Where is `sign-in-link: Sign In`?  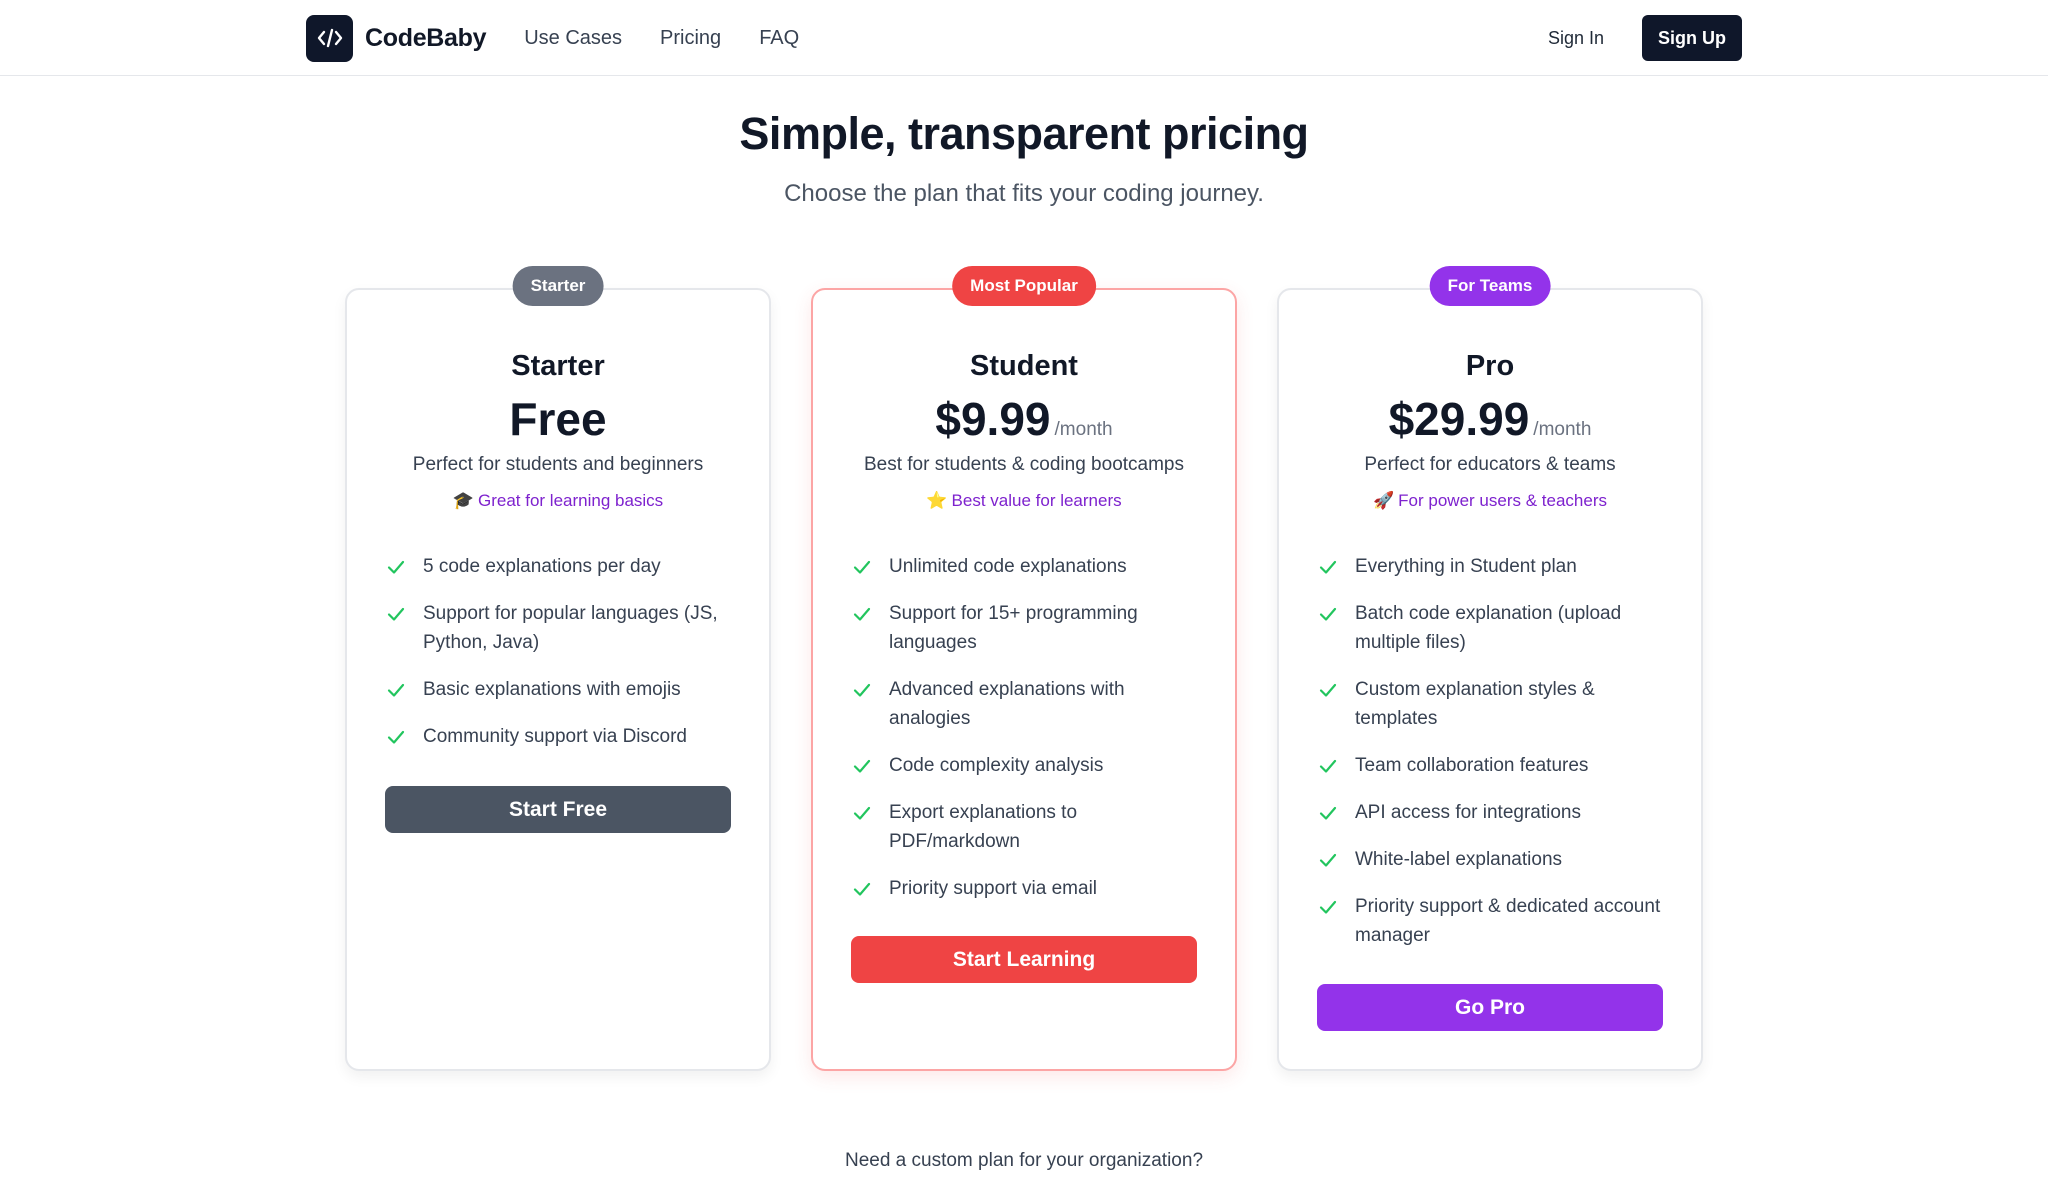 sign-in-link: Sign In is located at coordinates (1576, 38).